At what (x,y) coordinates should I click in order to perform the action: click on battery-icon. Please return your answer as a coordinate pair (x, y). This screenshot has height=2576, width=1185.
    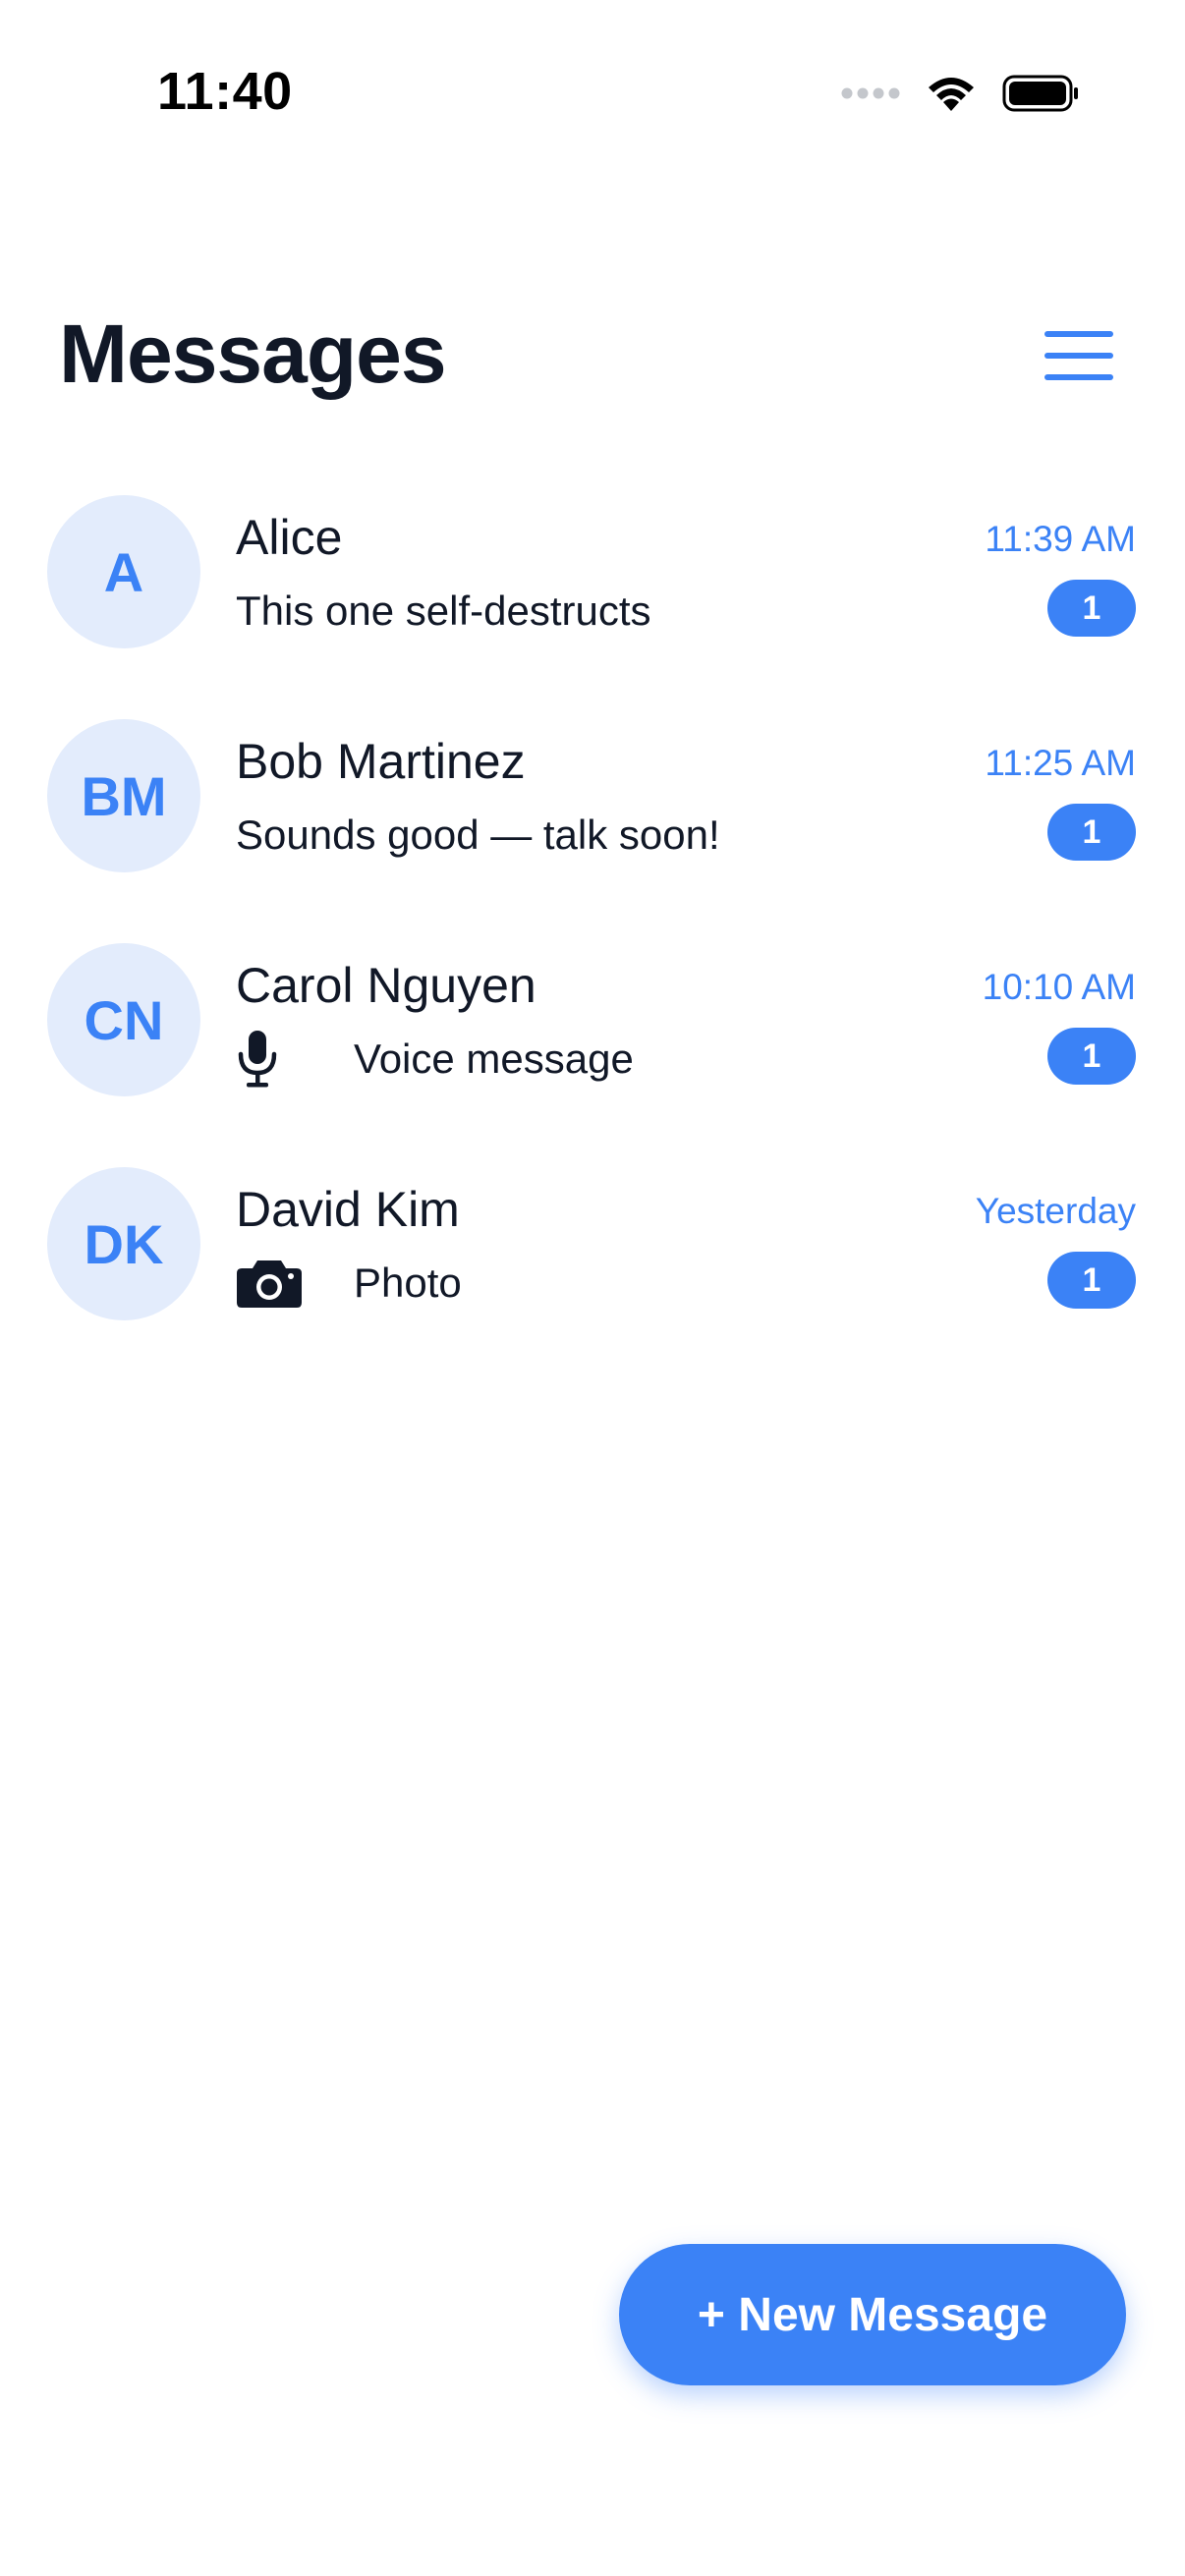
    Looking at the image, I should click on (1041, 96).